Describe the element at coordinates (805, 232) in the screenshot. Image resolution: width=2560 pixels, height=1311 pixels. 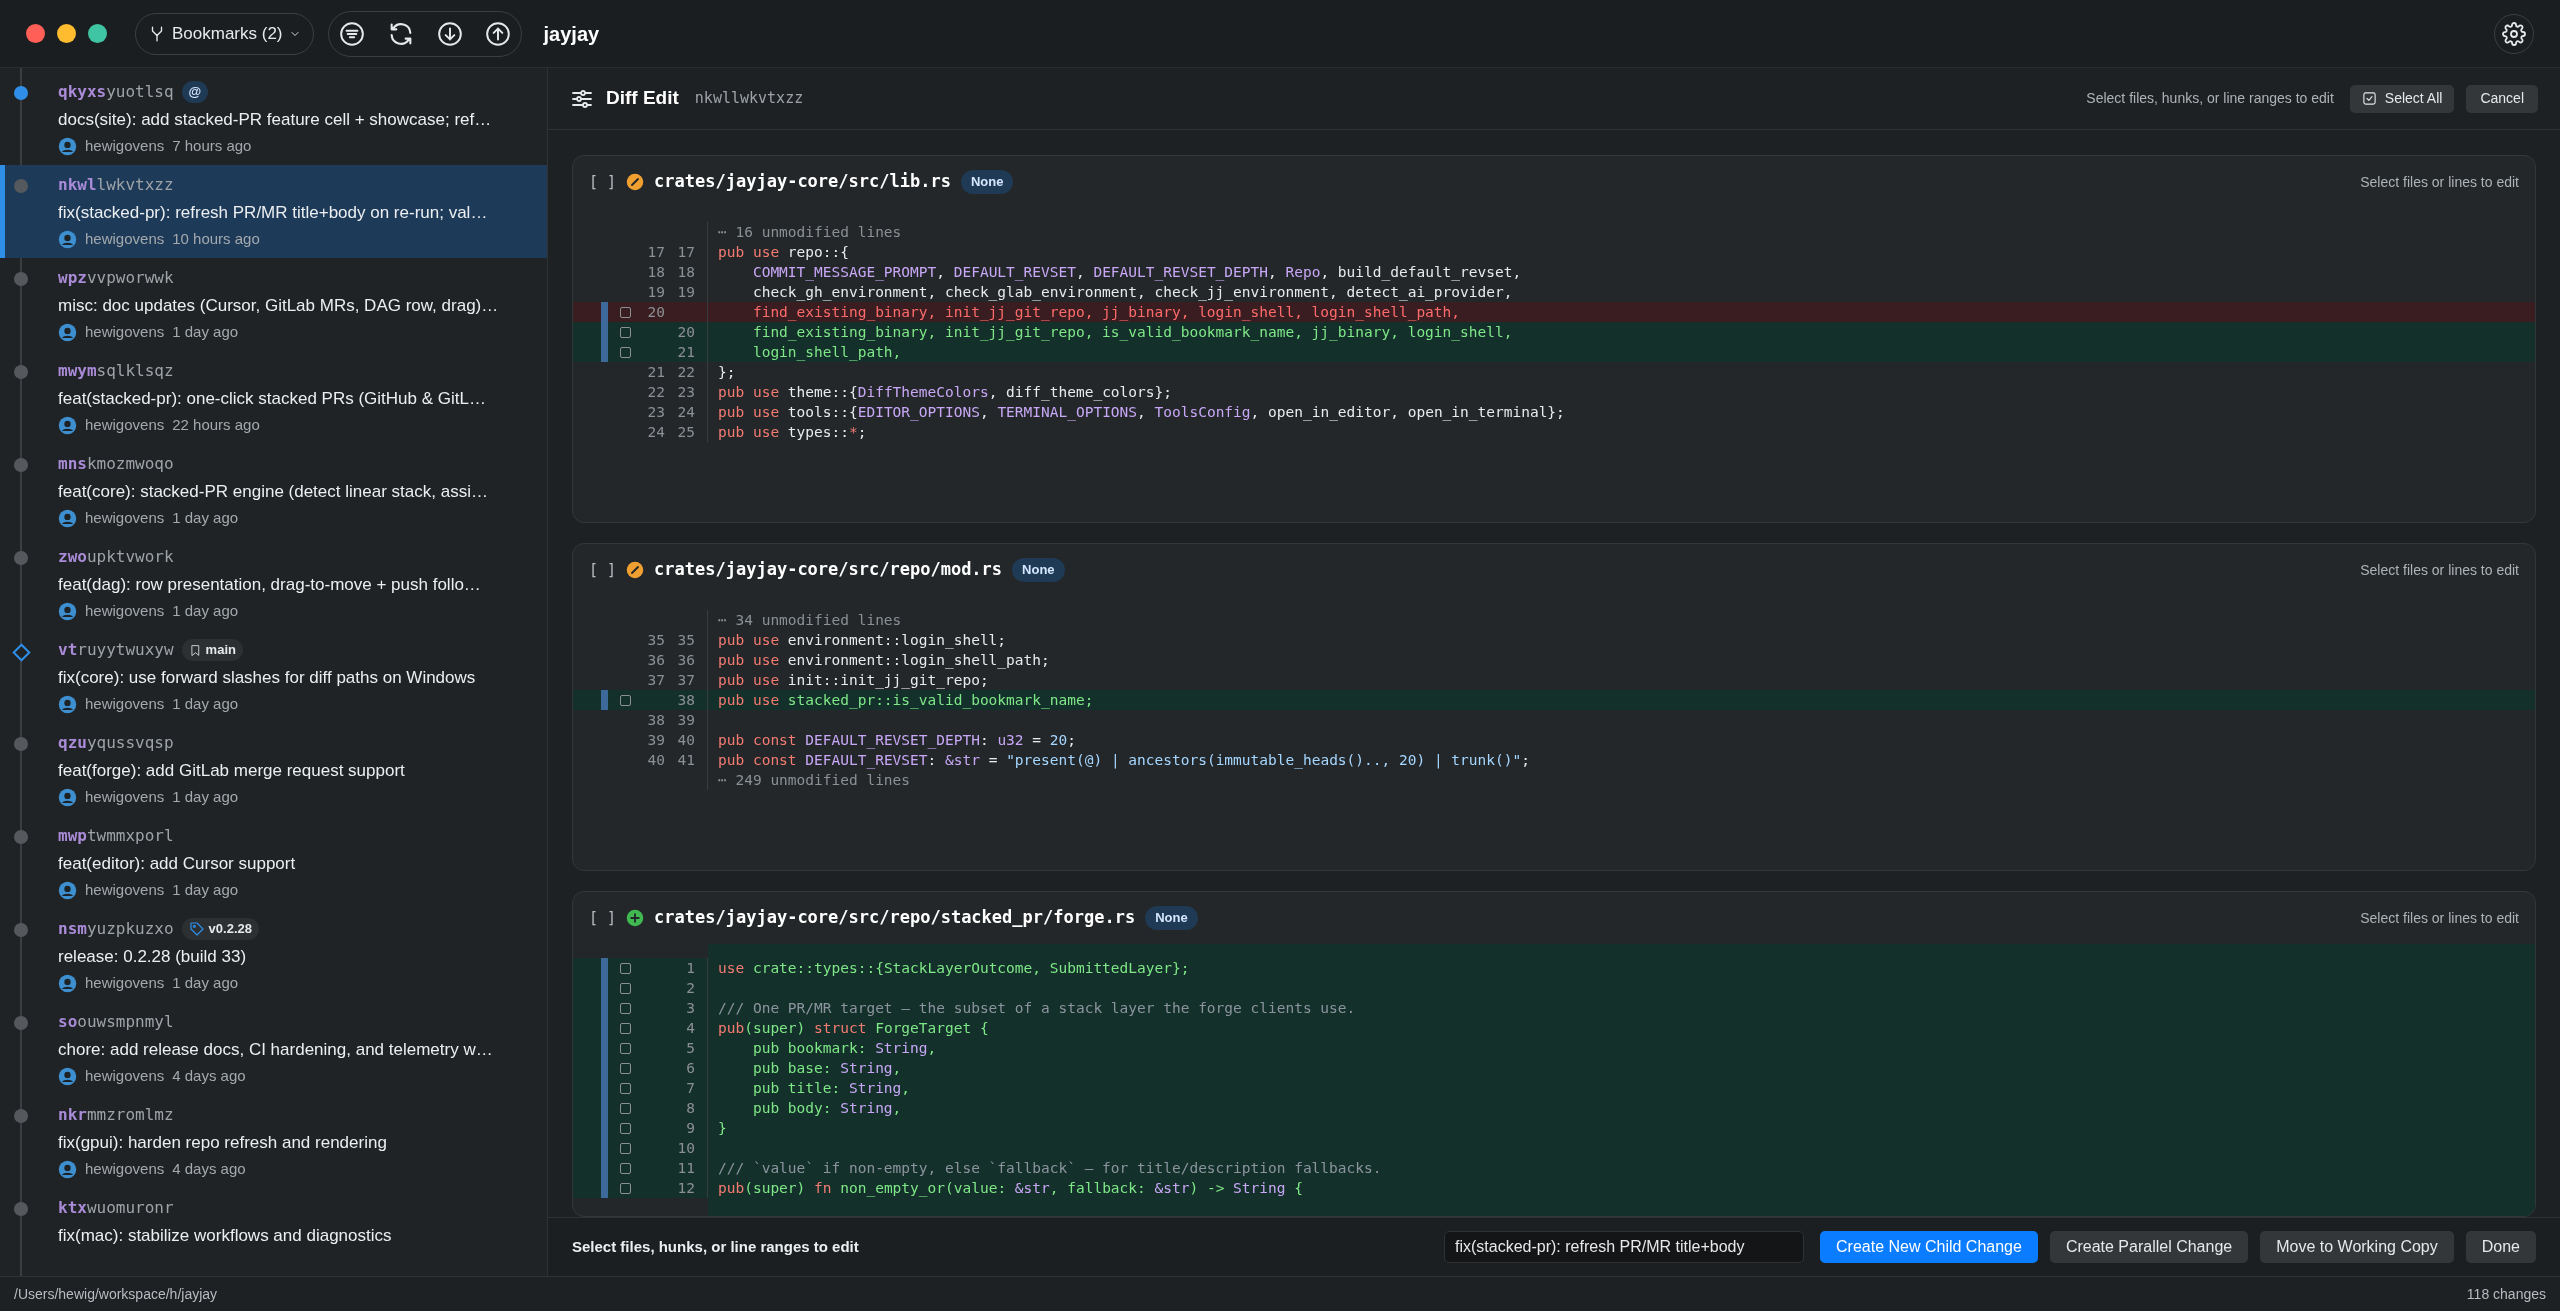
I see `unmodified-lines-marker: ⋯ 16 unmodified lines` at that location.